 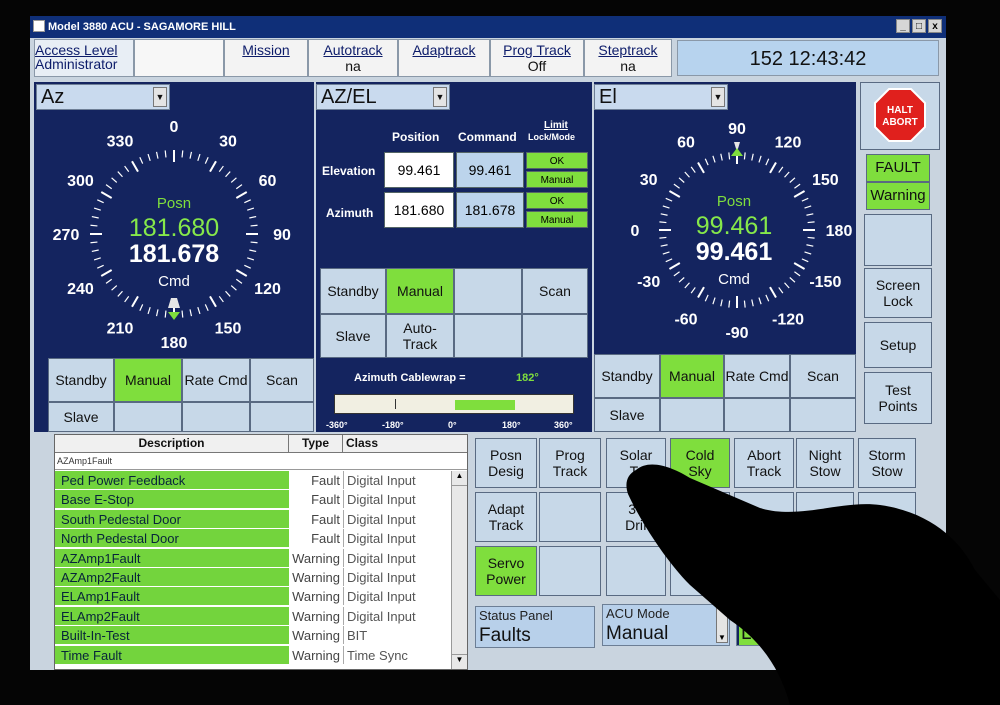 I want to click on adaptrack-button: Adaptrack, so click(x=444, y=58).